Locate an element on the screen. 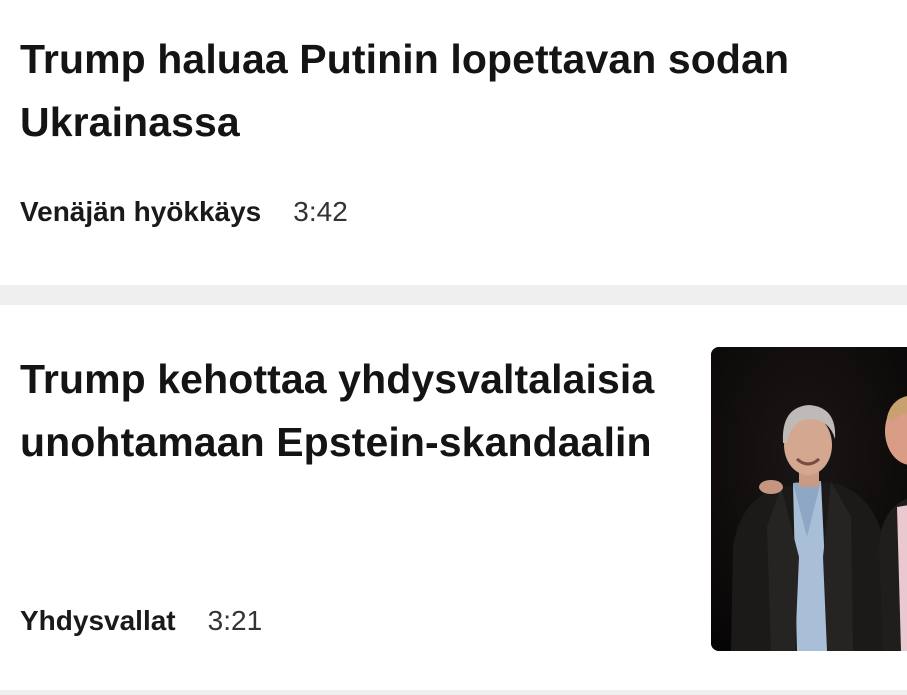  article-meta: Yhdysvallat 3:21 is located at coordinates (141, 621).